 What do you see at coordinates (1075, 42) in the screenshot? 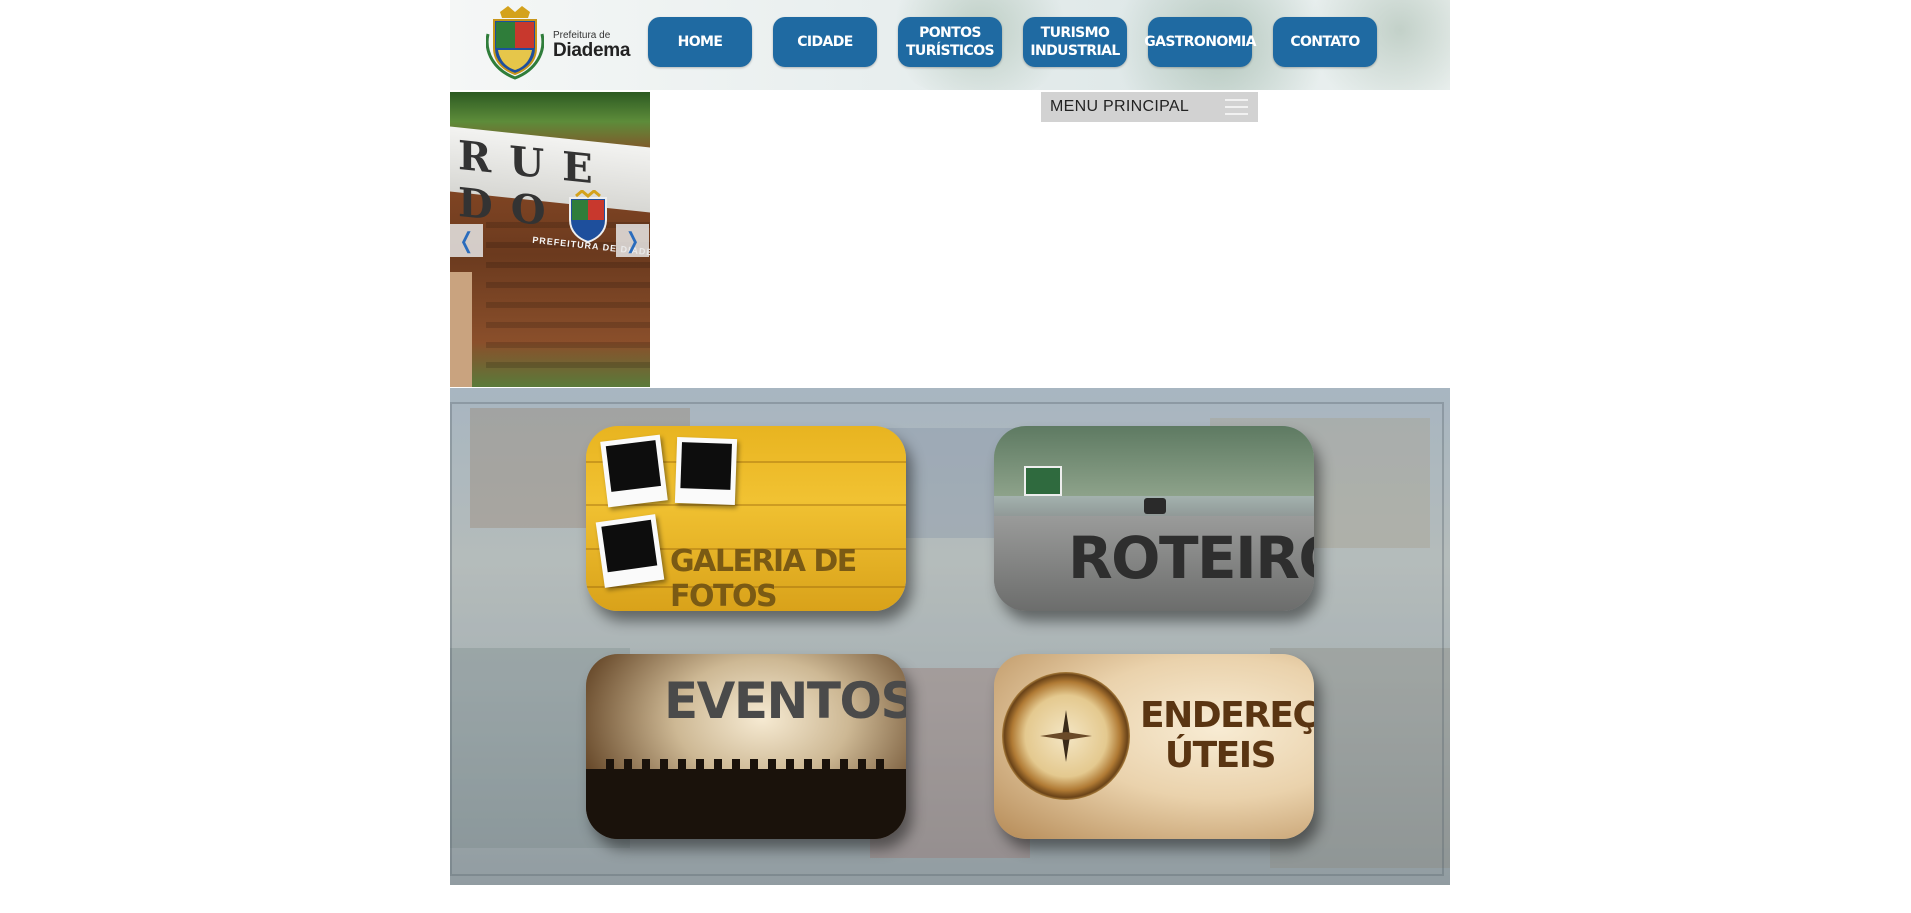
I see `nav-turismo-industrial-button: TURISMO INDUSTRIAL` at bounding box center [1075, 42].